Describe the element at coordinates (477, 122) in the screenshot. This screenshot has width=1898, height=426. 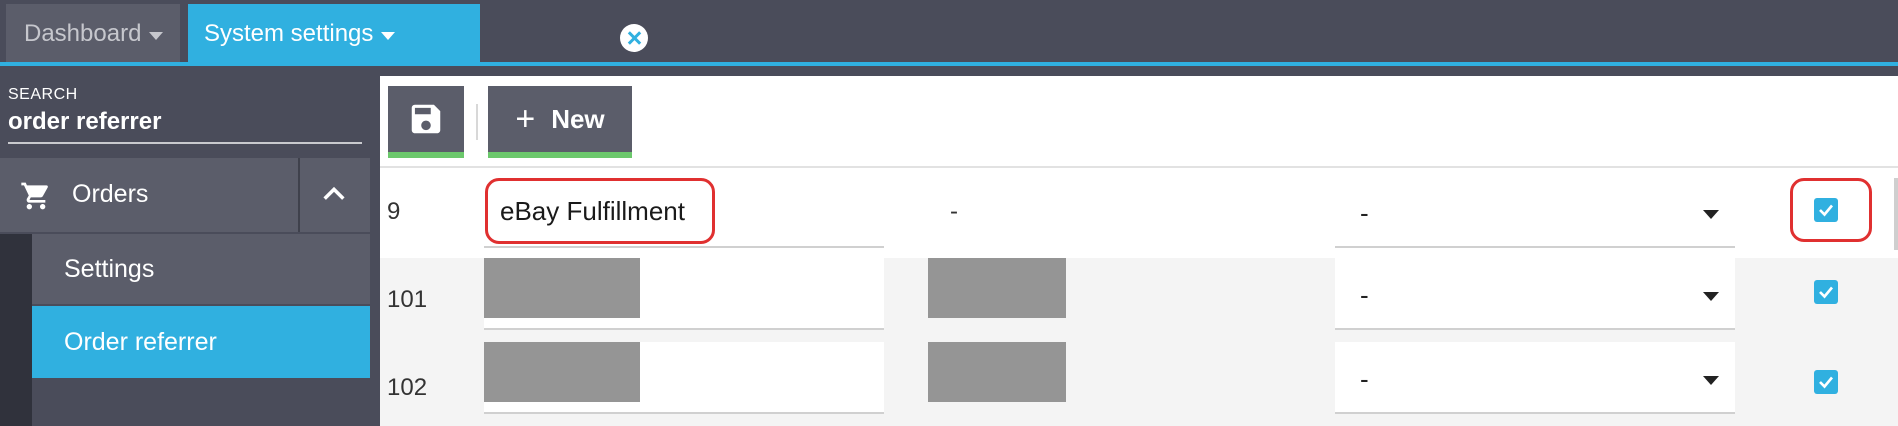
I see `toolbar-divider` at that location.